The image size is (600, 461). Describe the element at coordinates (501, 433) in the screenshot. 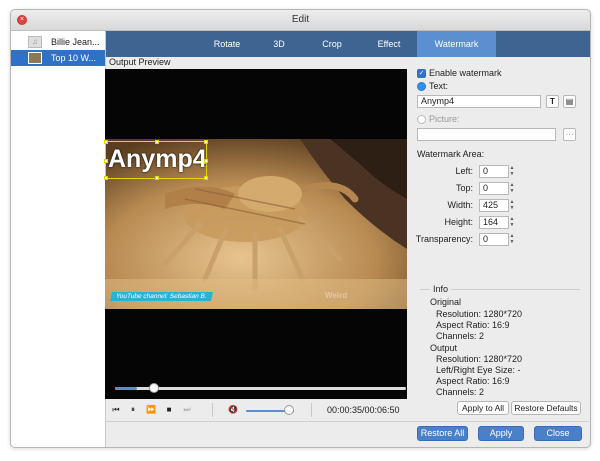

I see `apply-button: Apply` at that location.